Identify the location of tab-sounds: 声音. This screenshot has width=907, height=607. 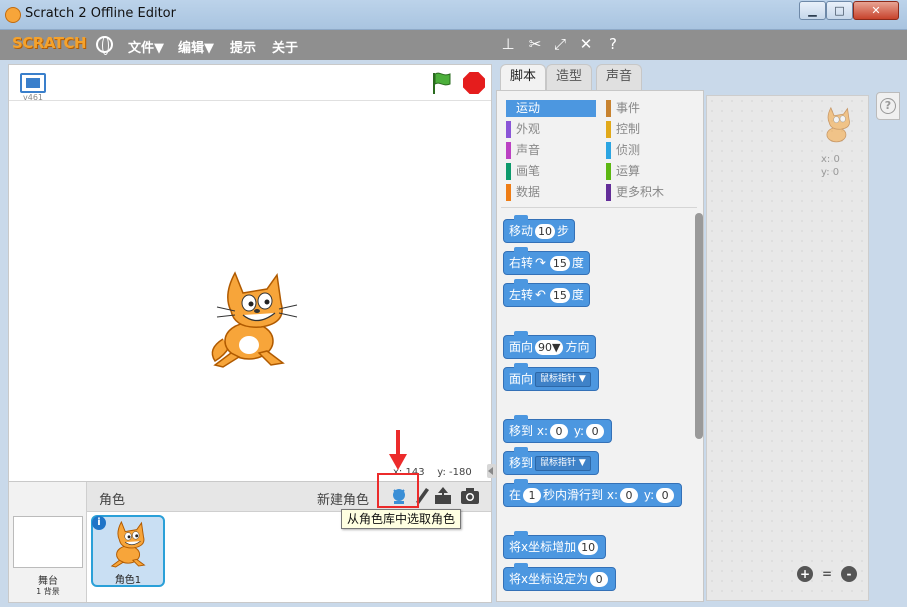
(619, 77).